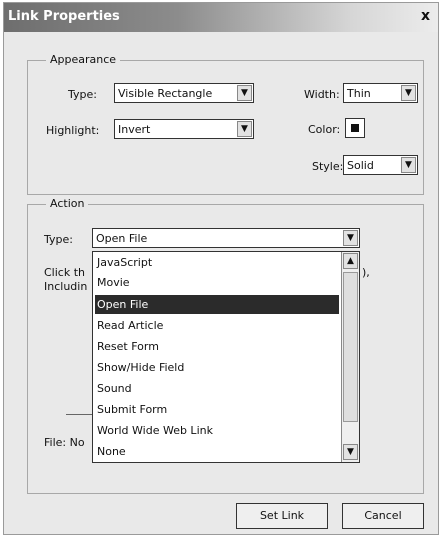 The image size is (442, 538). Describe the element at coordinates (79, 414) in the screenshot. I see `separator-line` at that location.